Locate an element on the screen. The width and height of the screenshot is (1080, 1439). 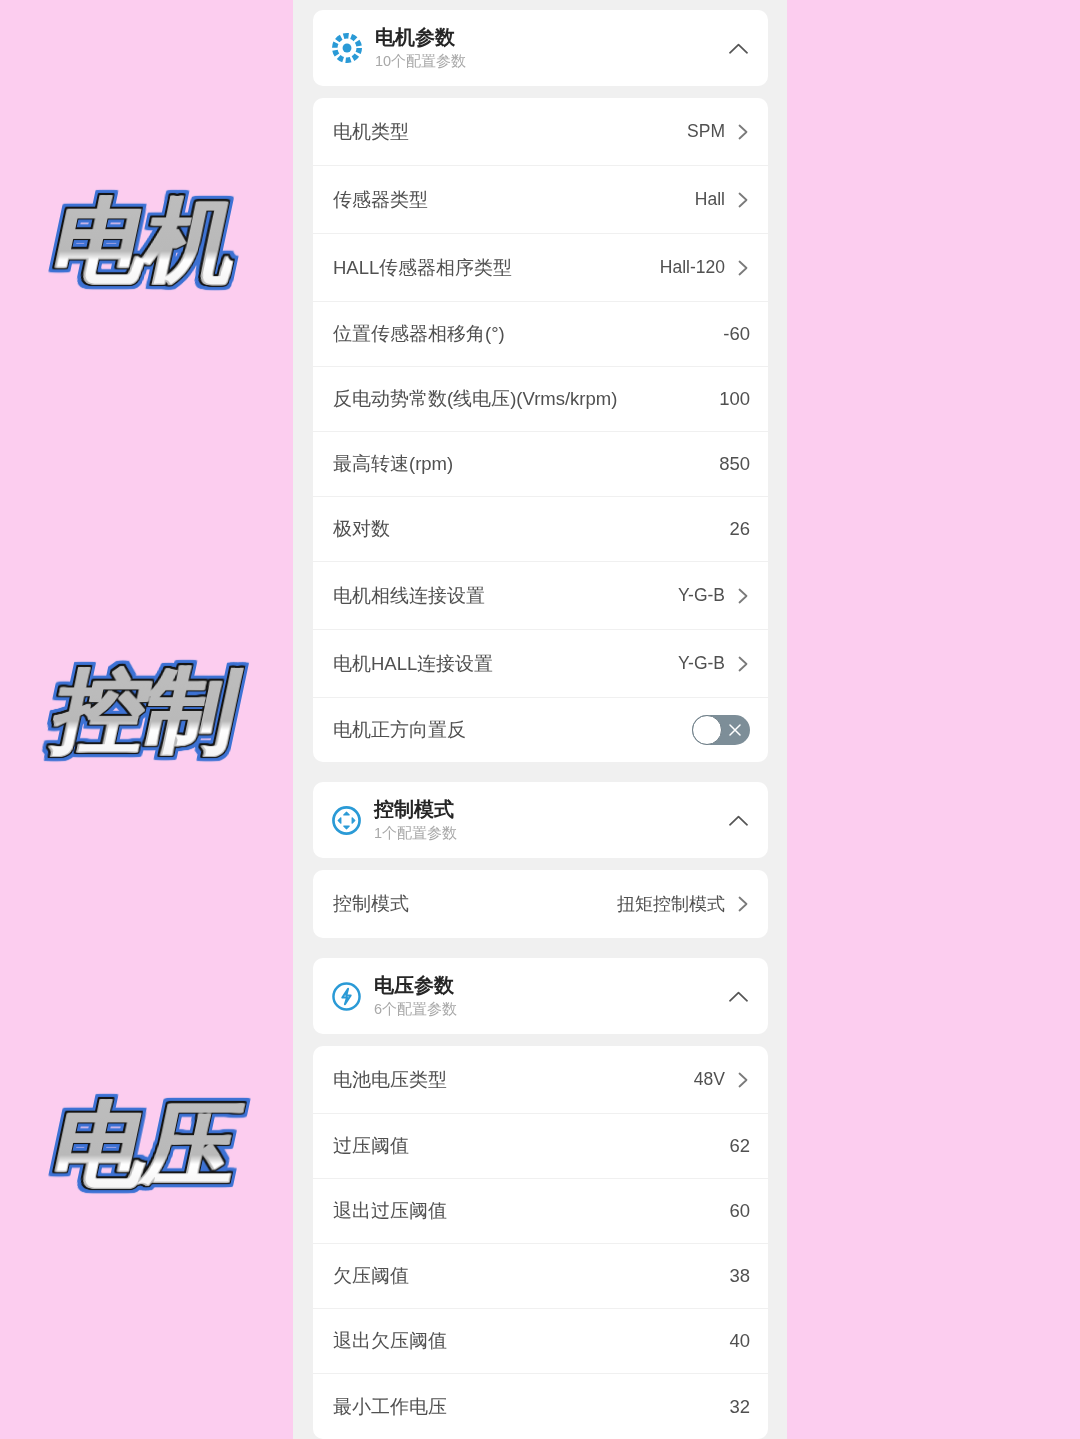
setting-row: 传感器类型 Hall is located at coordinates (540, 200).